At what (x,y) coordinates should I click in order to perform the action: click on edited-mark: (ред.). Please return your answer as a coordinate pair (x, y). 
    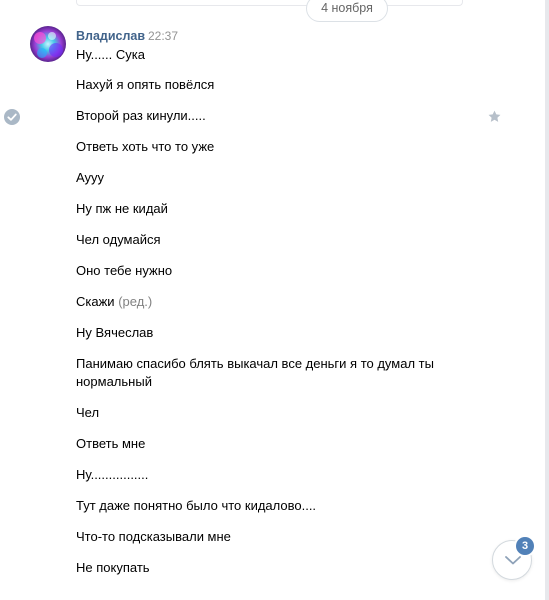
    Looking at the image, I should click on (135, 301).